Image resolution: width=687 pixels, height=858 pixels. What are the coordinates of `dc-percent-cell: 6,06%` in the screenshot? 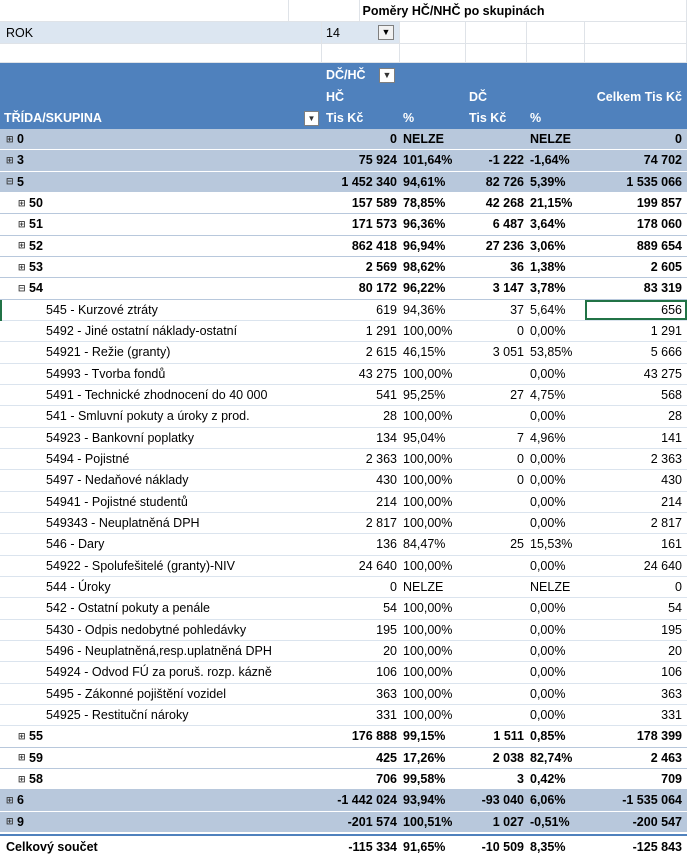 It's located at (556, 800).